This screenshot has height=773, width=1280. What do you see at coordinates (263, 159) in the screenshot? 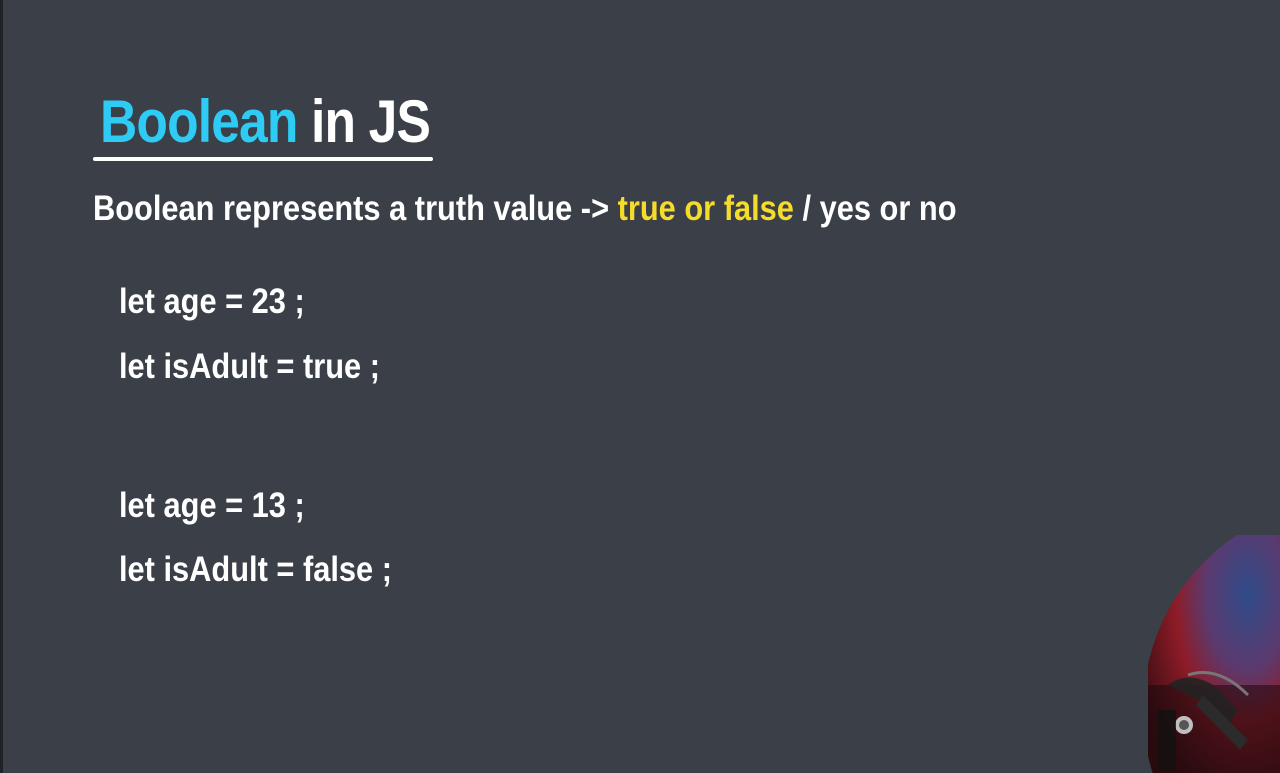
I see `title-underline` at bounding box center [263, 159].